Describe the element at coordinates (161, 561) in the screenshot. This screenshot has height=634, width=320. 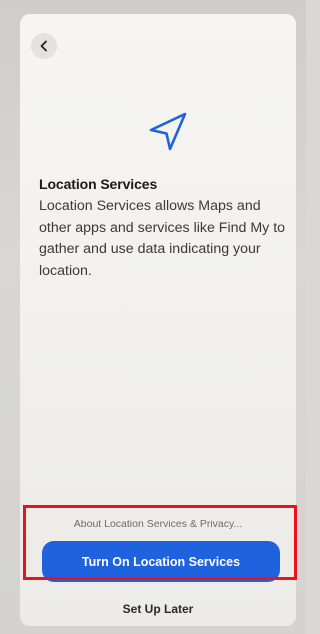
I see `turn-on-location-button: Turn On Location Services` at that location.